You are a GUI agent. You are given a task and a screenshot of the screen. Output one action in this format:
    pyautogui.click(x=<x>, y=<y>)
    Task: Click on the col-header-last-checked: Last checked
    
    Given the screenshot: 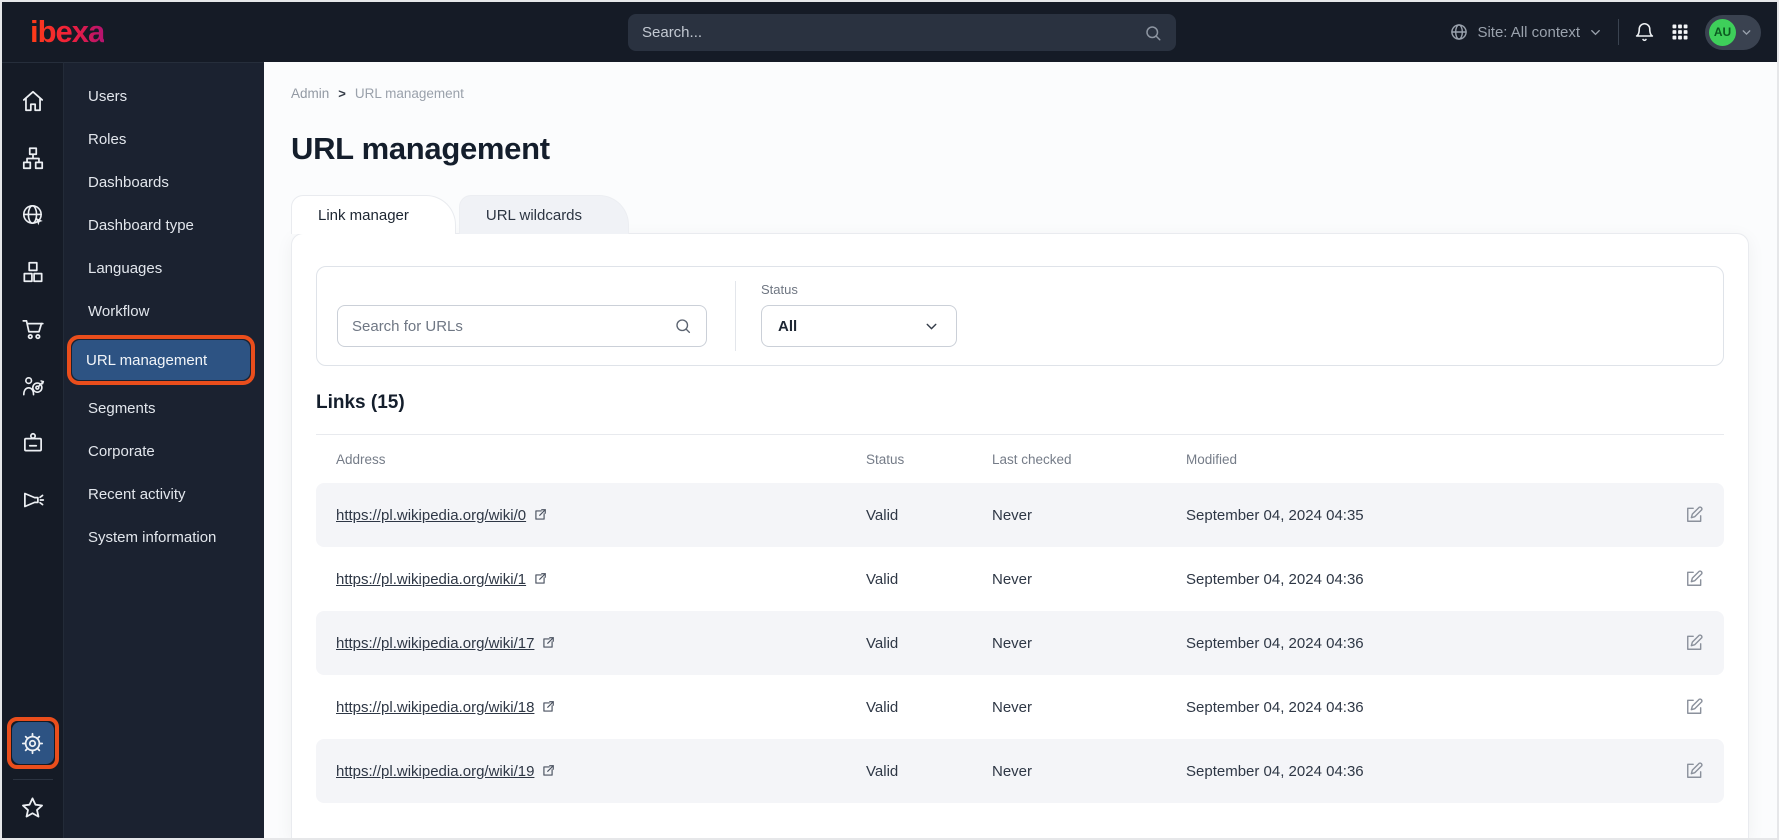 What is the action you would take?
    pyautogui.click(x=1032, y=459)
    